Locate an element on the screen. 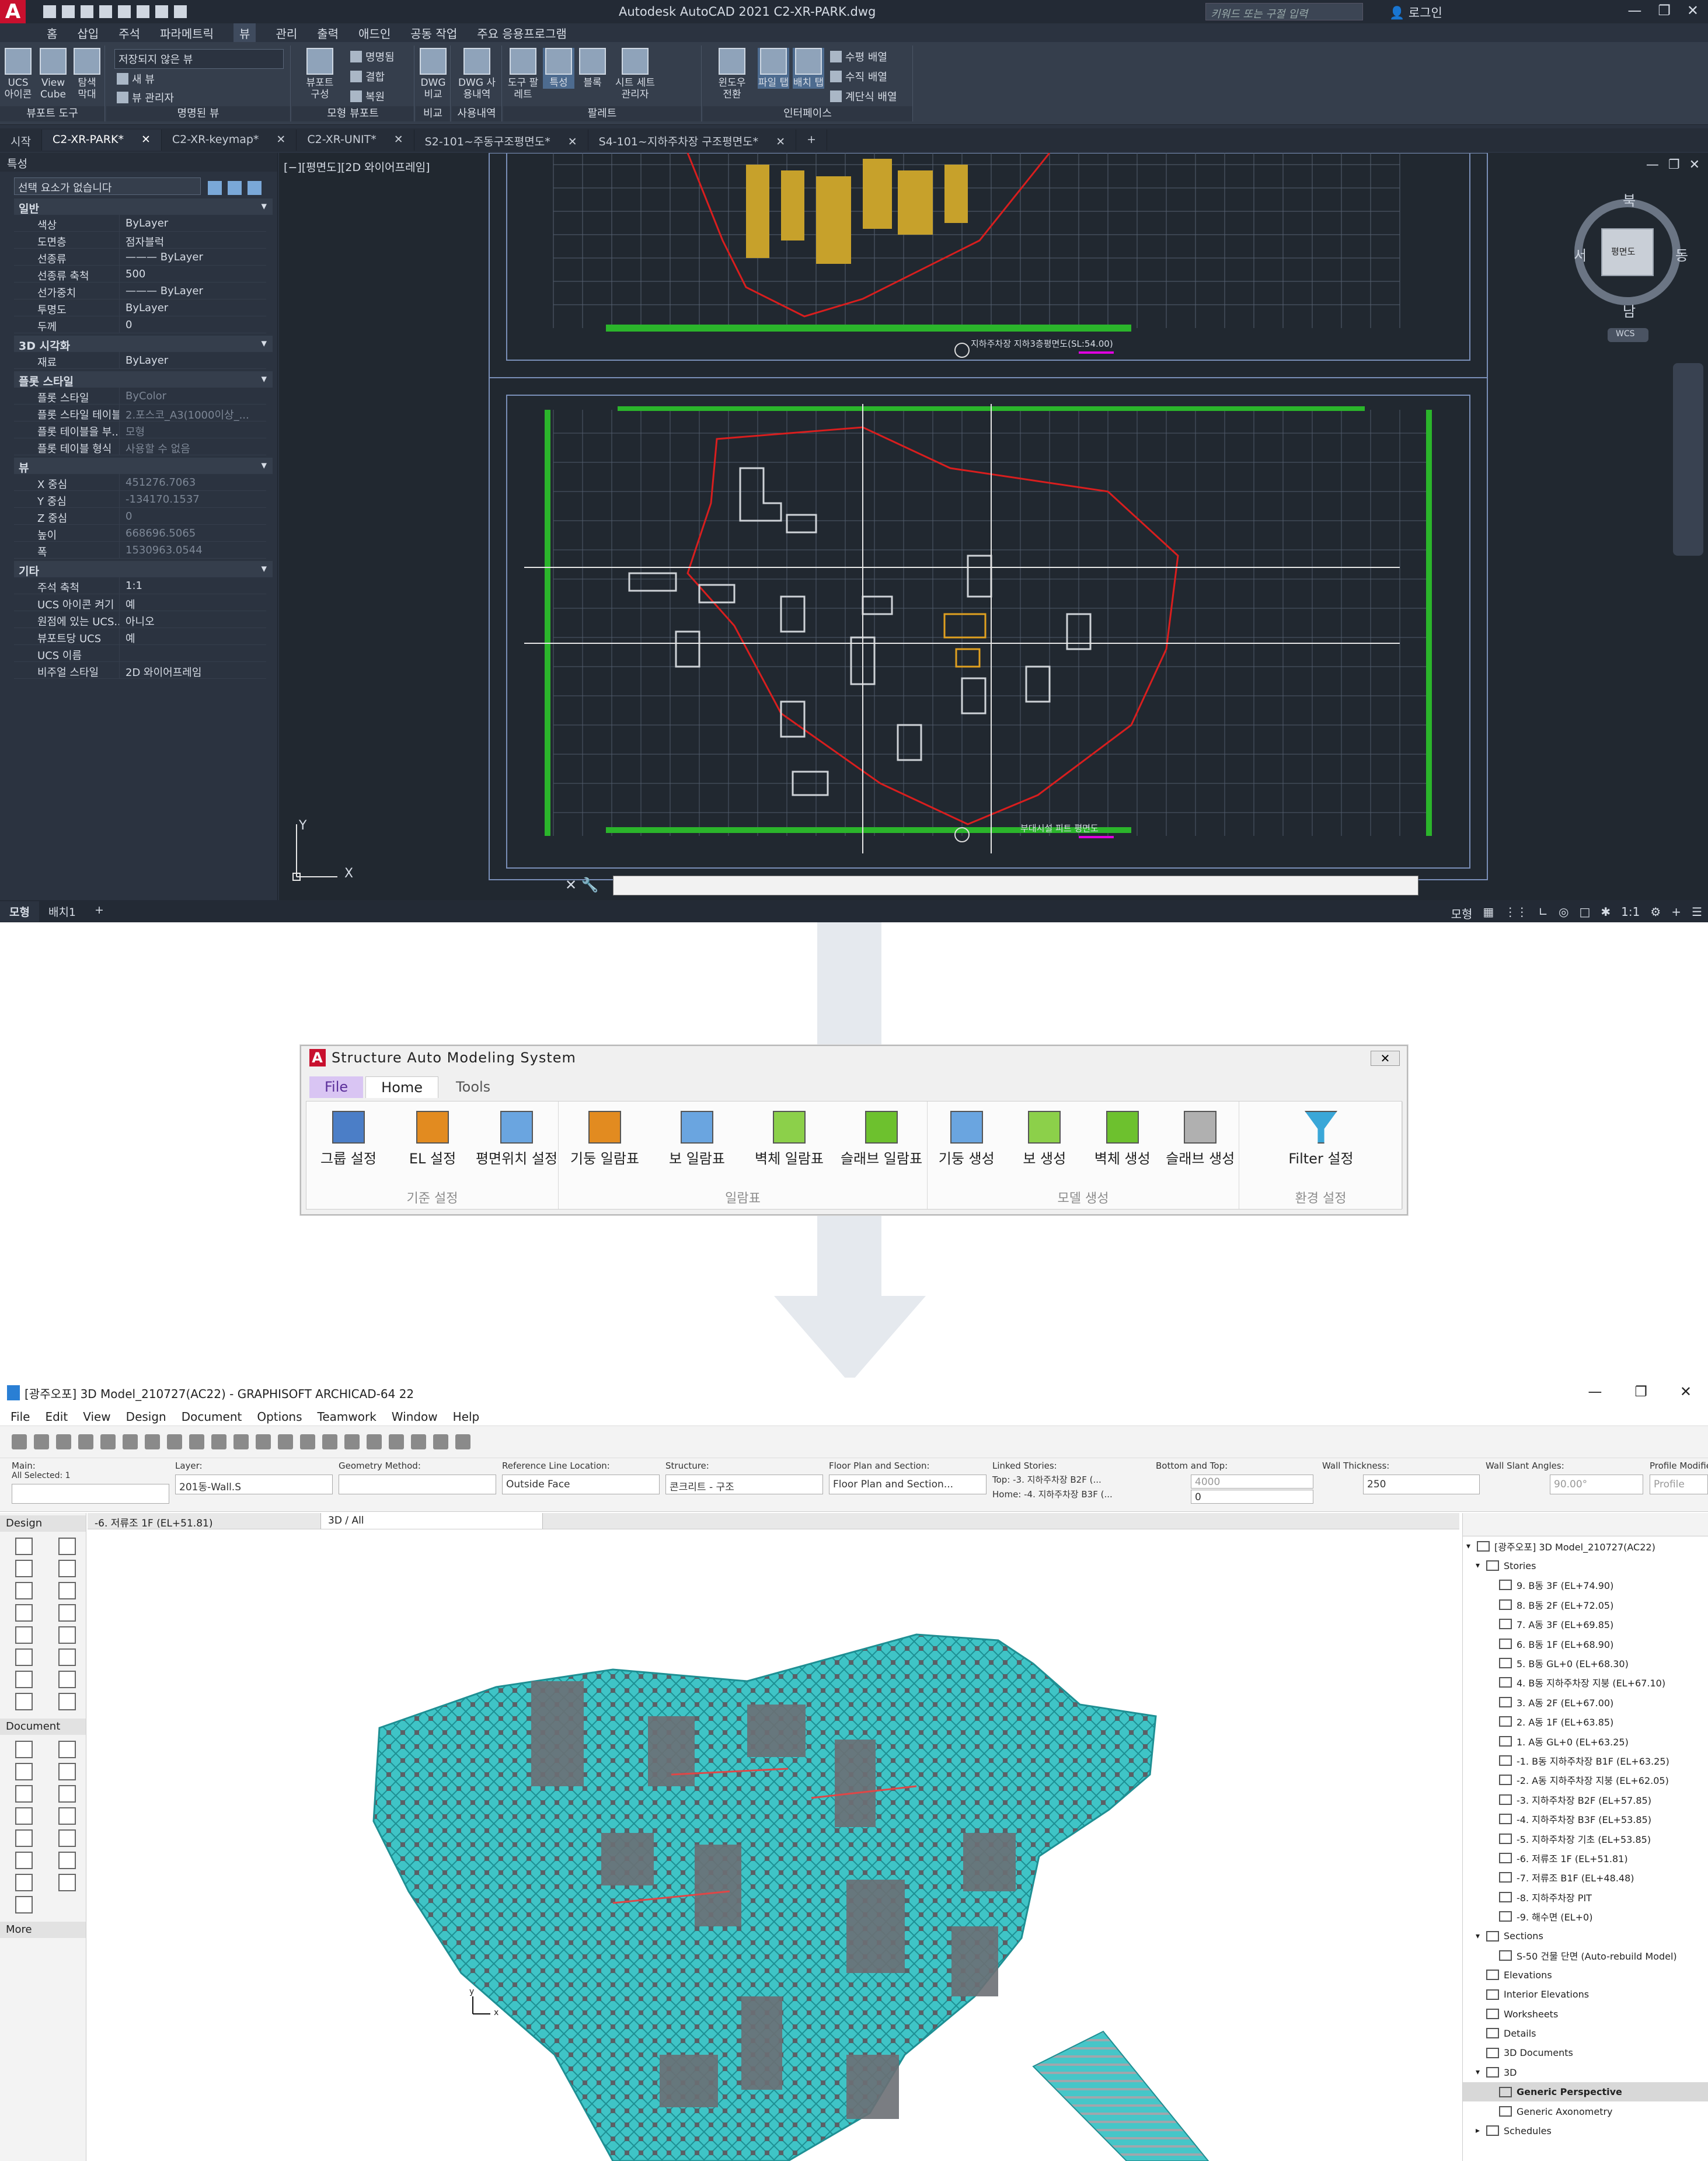 The width and height of the screenshot is (1708, 2161). sams-button: Filter 설정 is located at coordinates (1321, 1139).